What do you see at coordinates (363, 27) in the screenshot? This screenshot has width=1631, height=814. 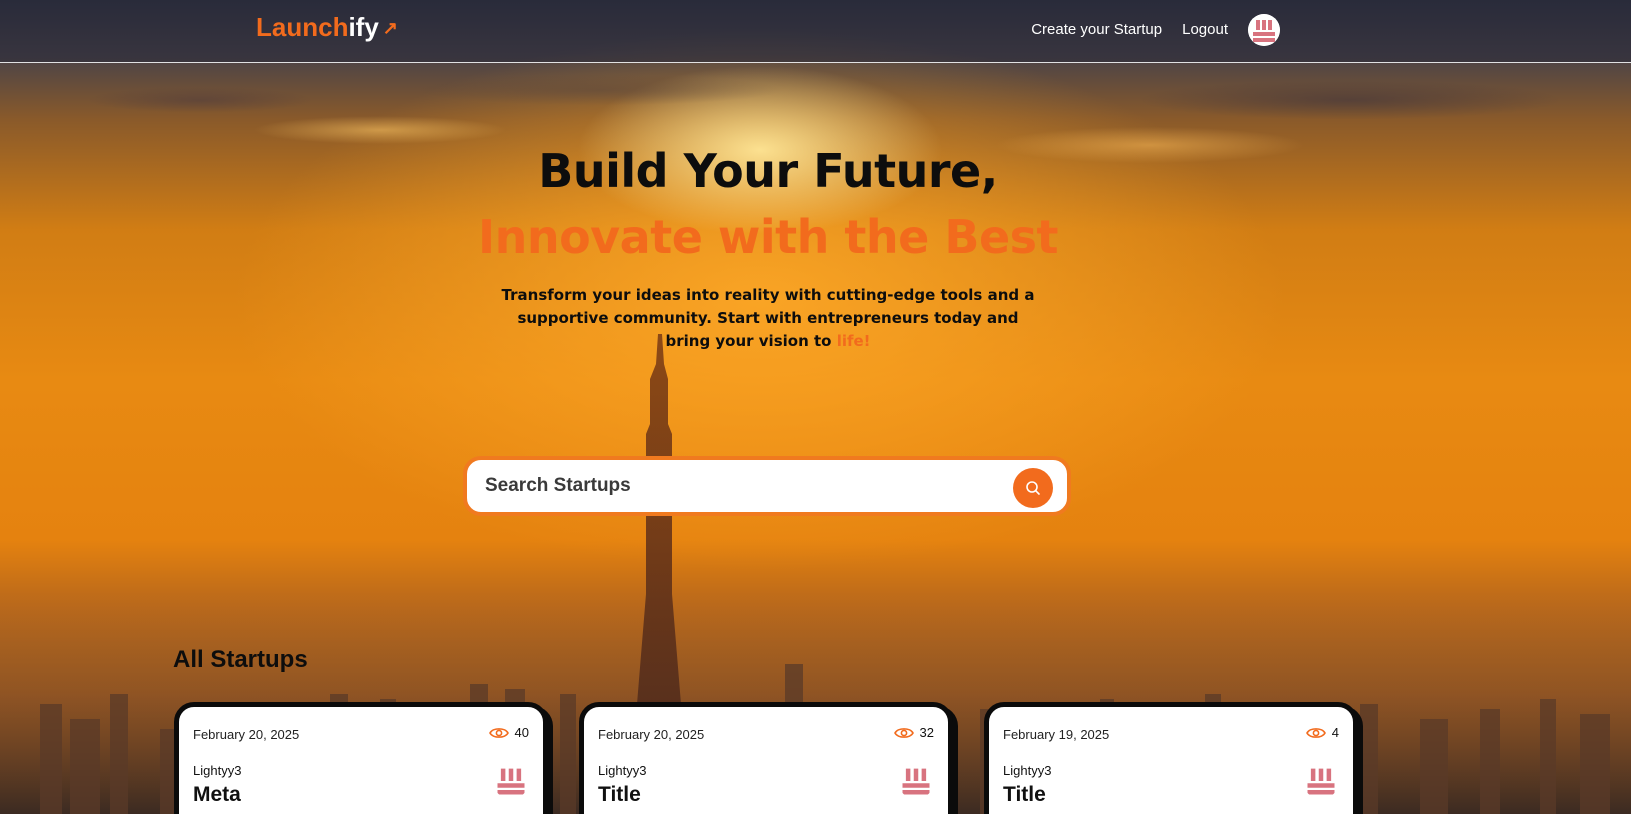 I see `logo-text-ify: ify` at bounding box center [363, 27].